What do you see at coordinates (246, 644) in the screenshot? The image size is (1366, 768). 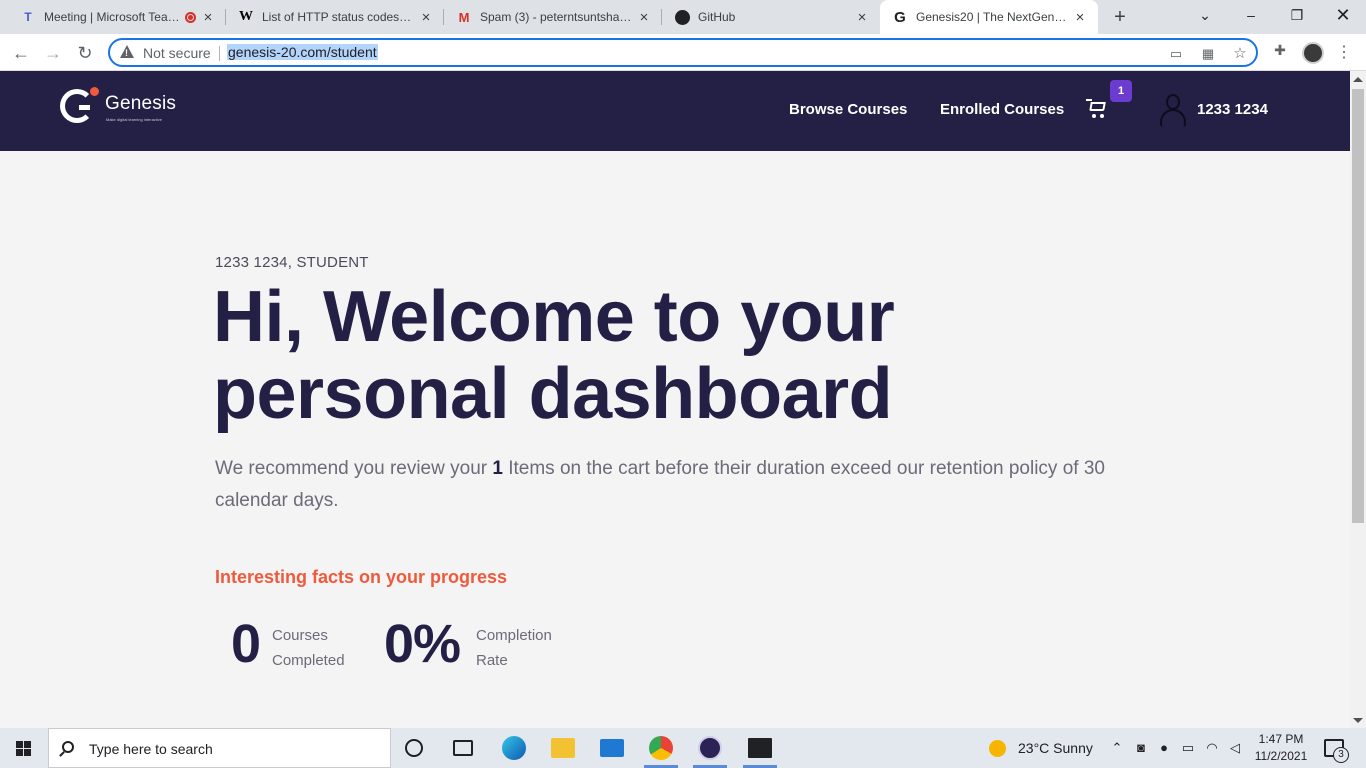 I see `courses-completed-value: 0` at bounding box center [246, 644].